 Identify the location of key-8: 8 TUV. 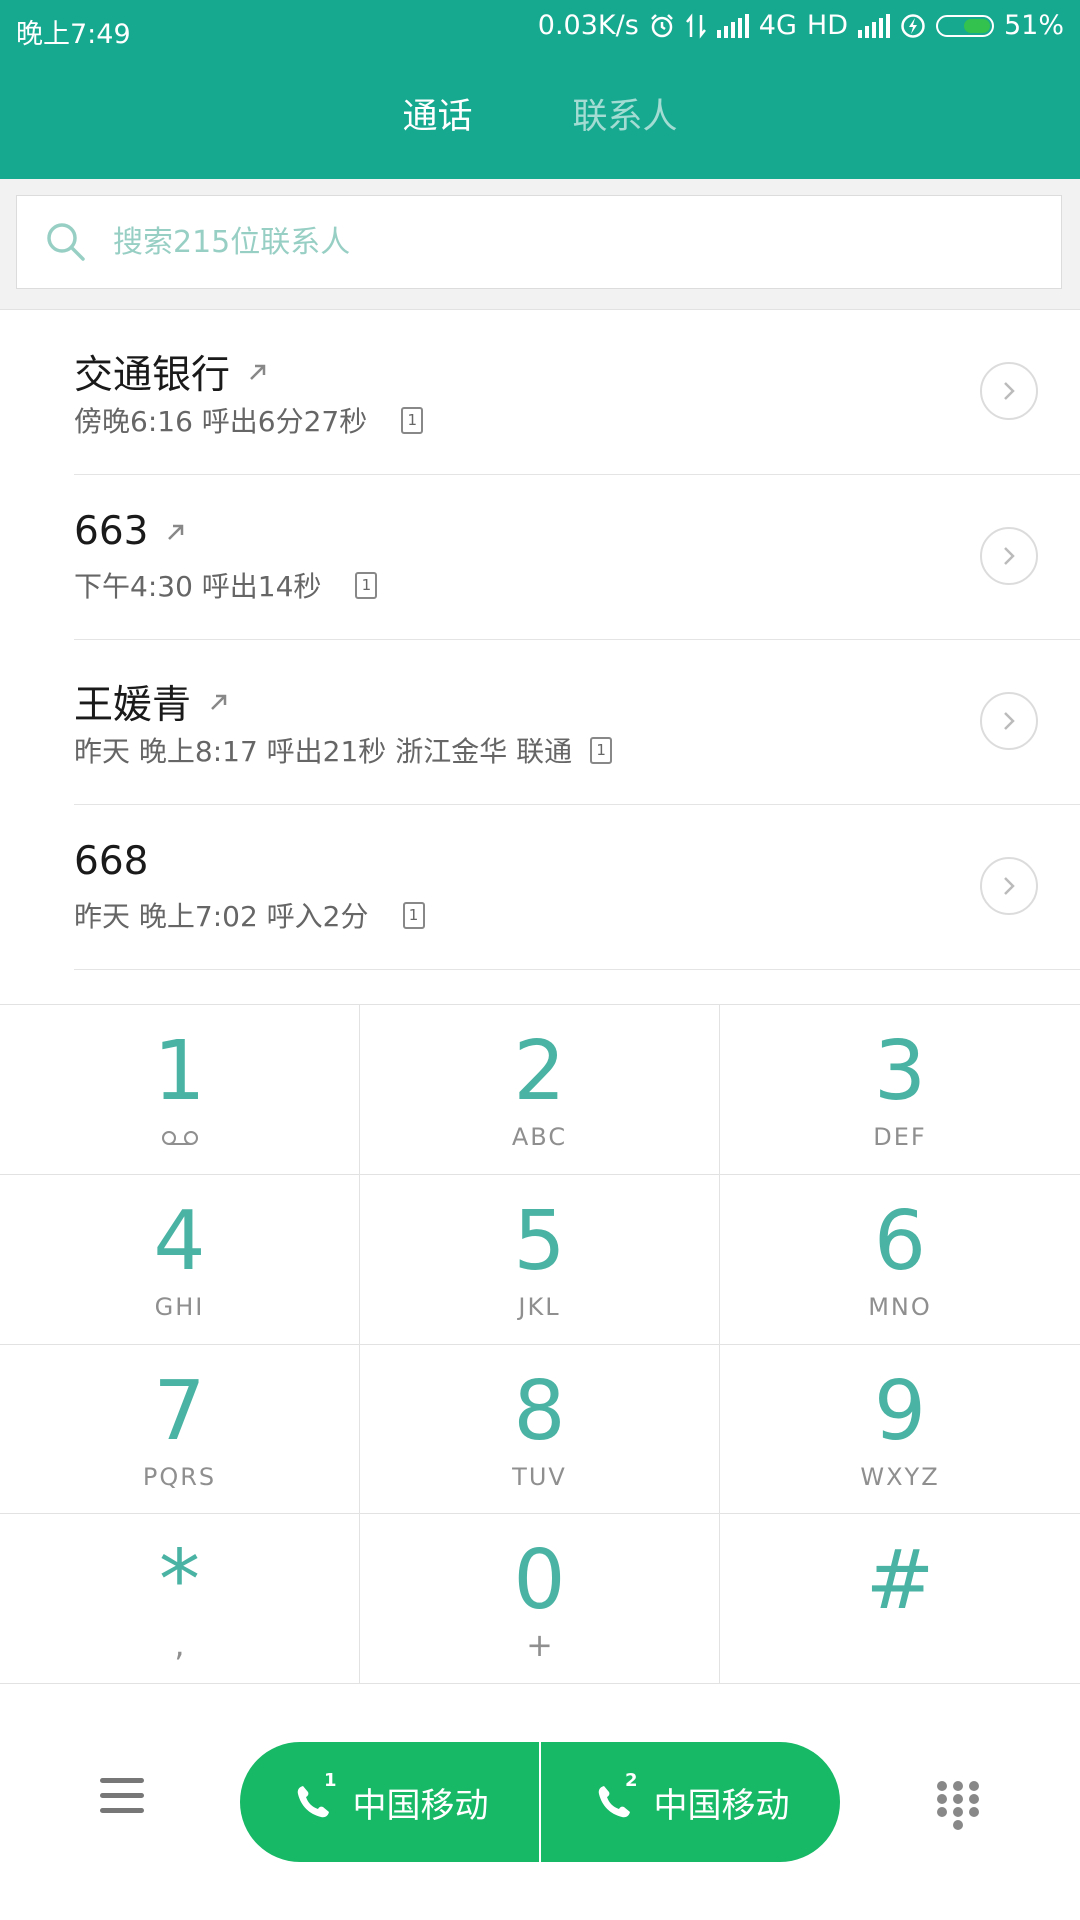
(540, 1429).